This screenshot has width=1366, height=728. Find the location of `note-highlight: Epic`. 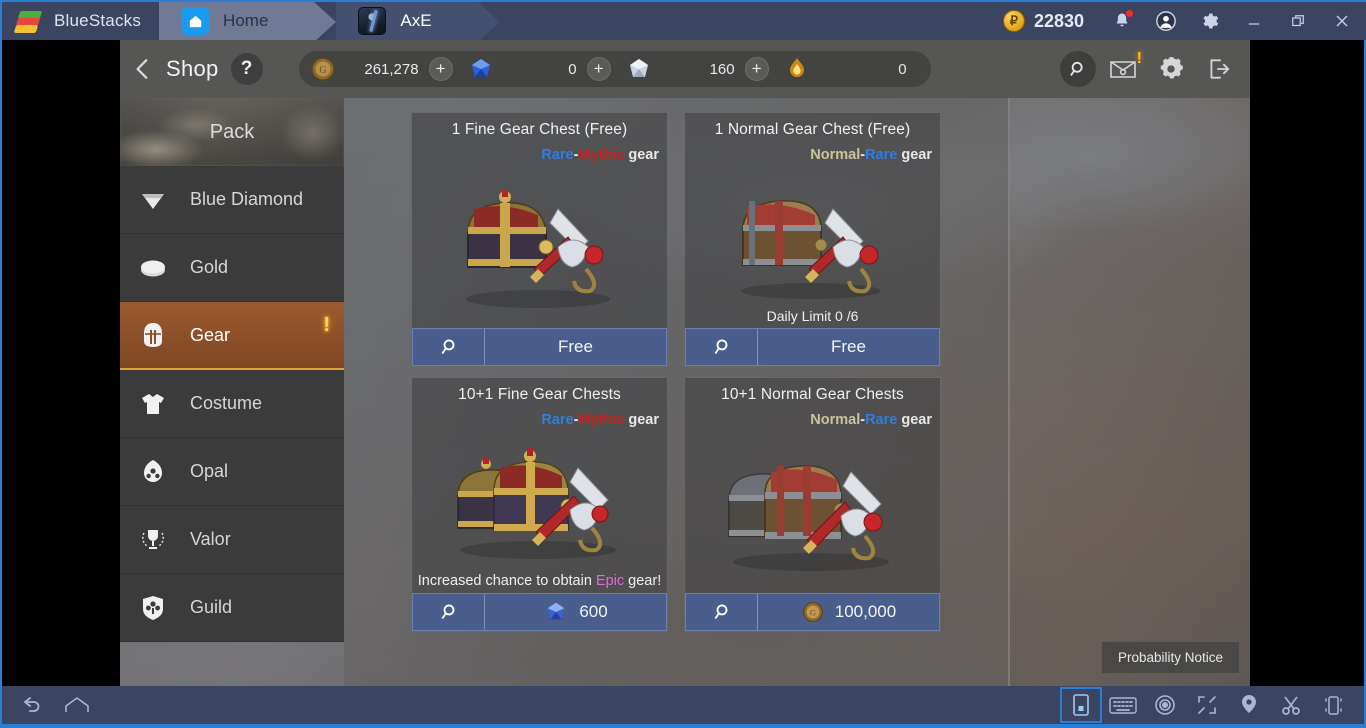

note-highlight: Epic is located at coordinates (610, 581).